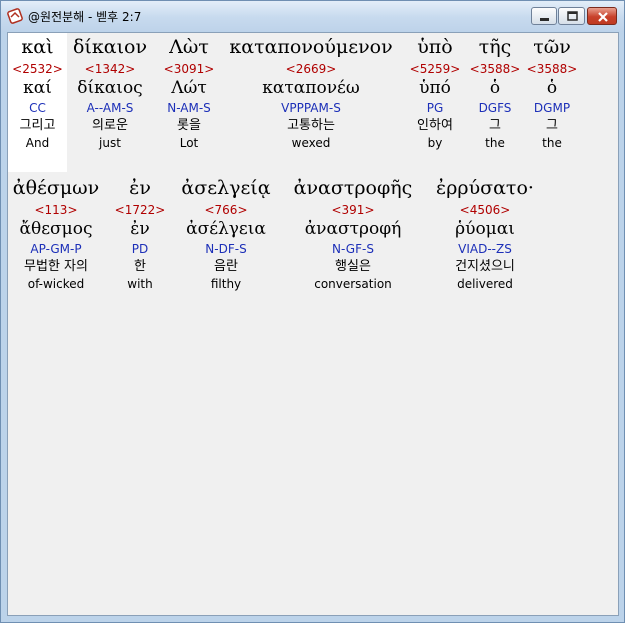 This screenshot has width=625, height=623. Describe the element at coordinates (435, 88) in the screenshot. I see `lemma: ὑπό` at that location.